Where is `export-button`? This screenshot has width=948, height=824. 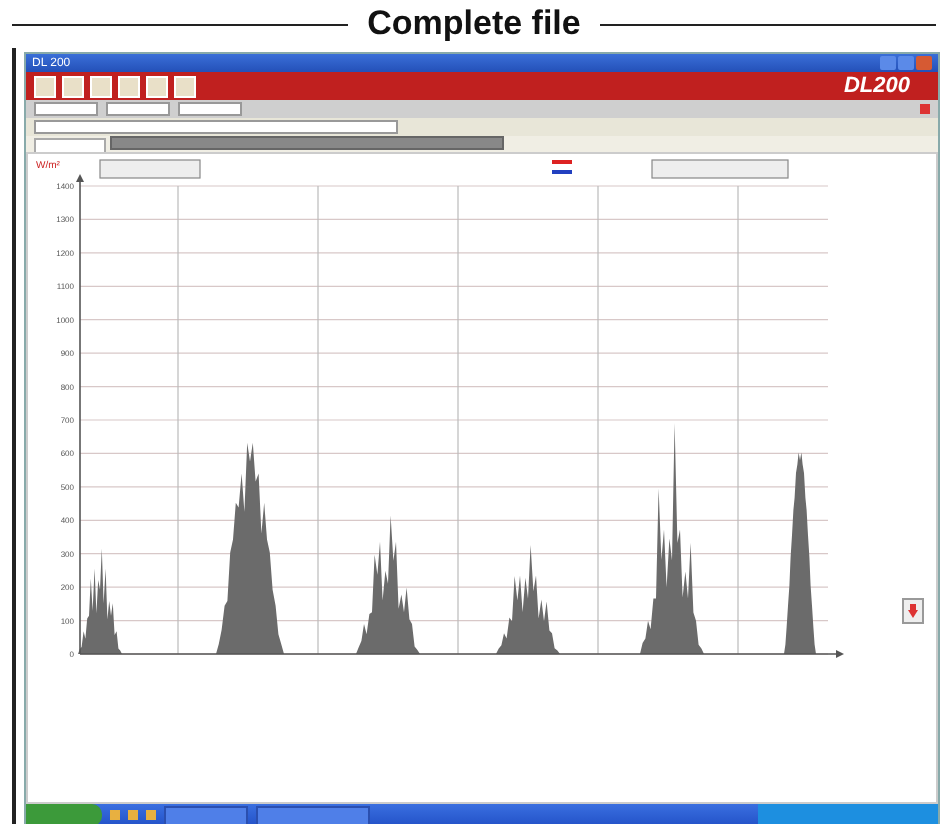
export-button is located at coordinates (913, 611).